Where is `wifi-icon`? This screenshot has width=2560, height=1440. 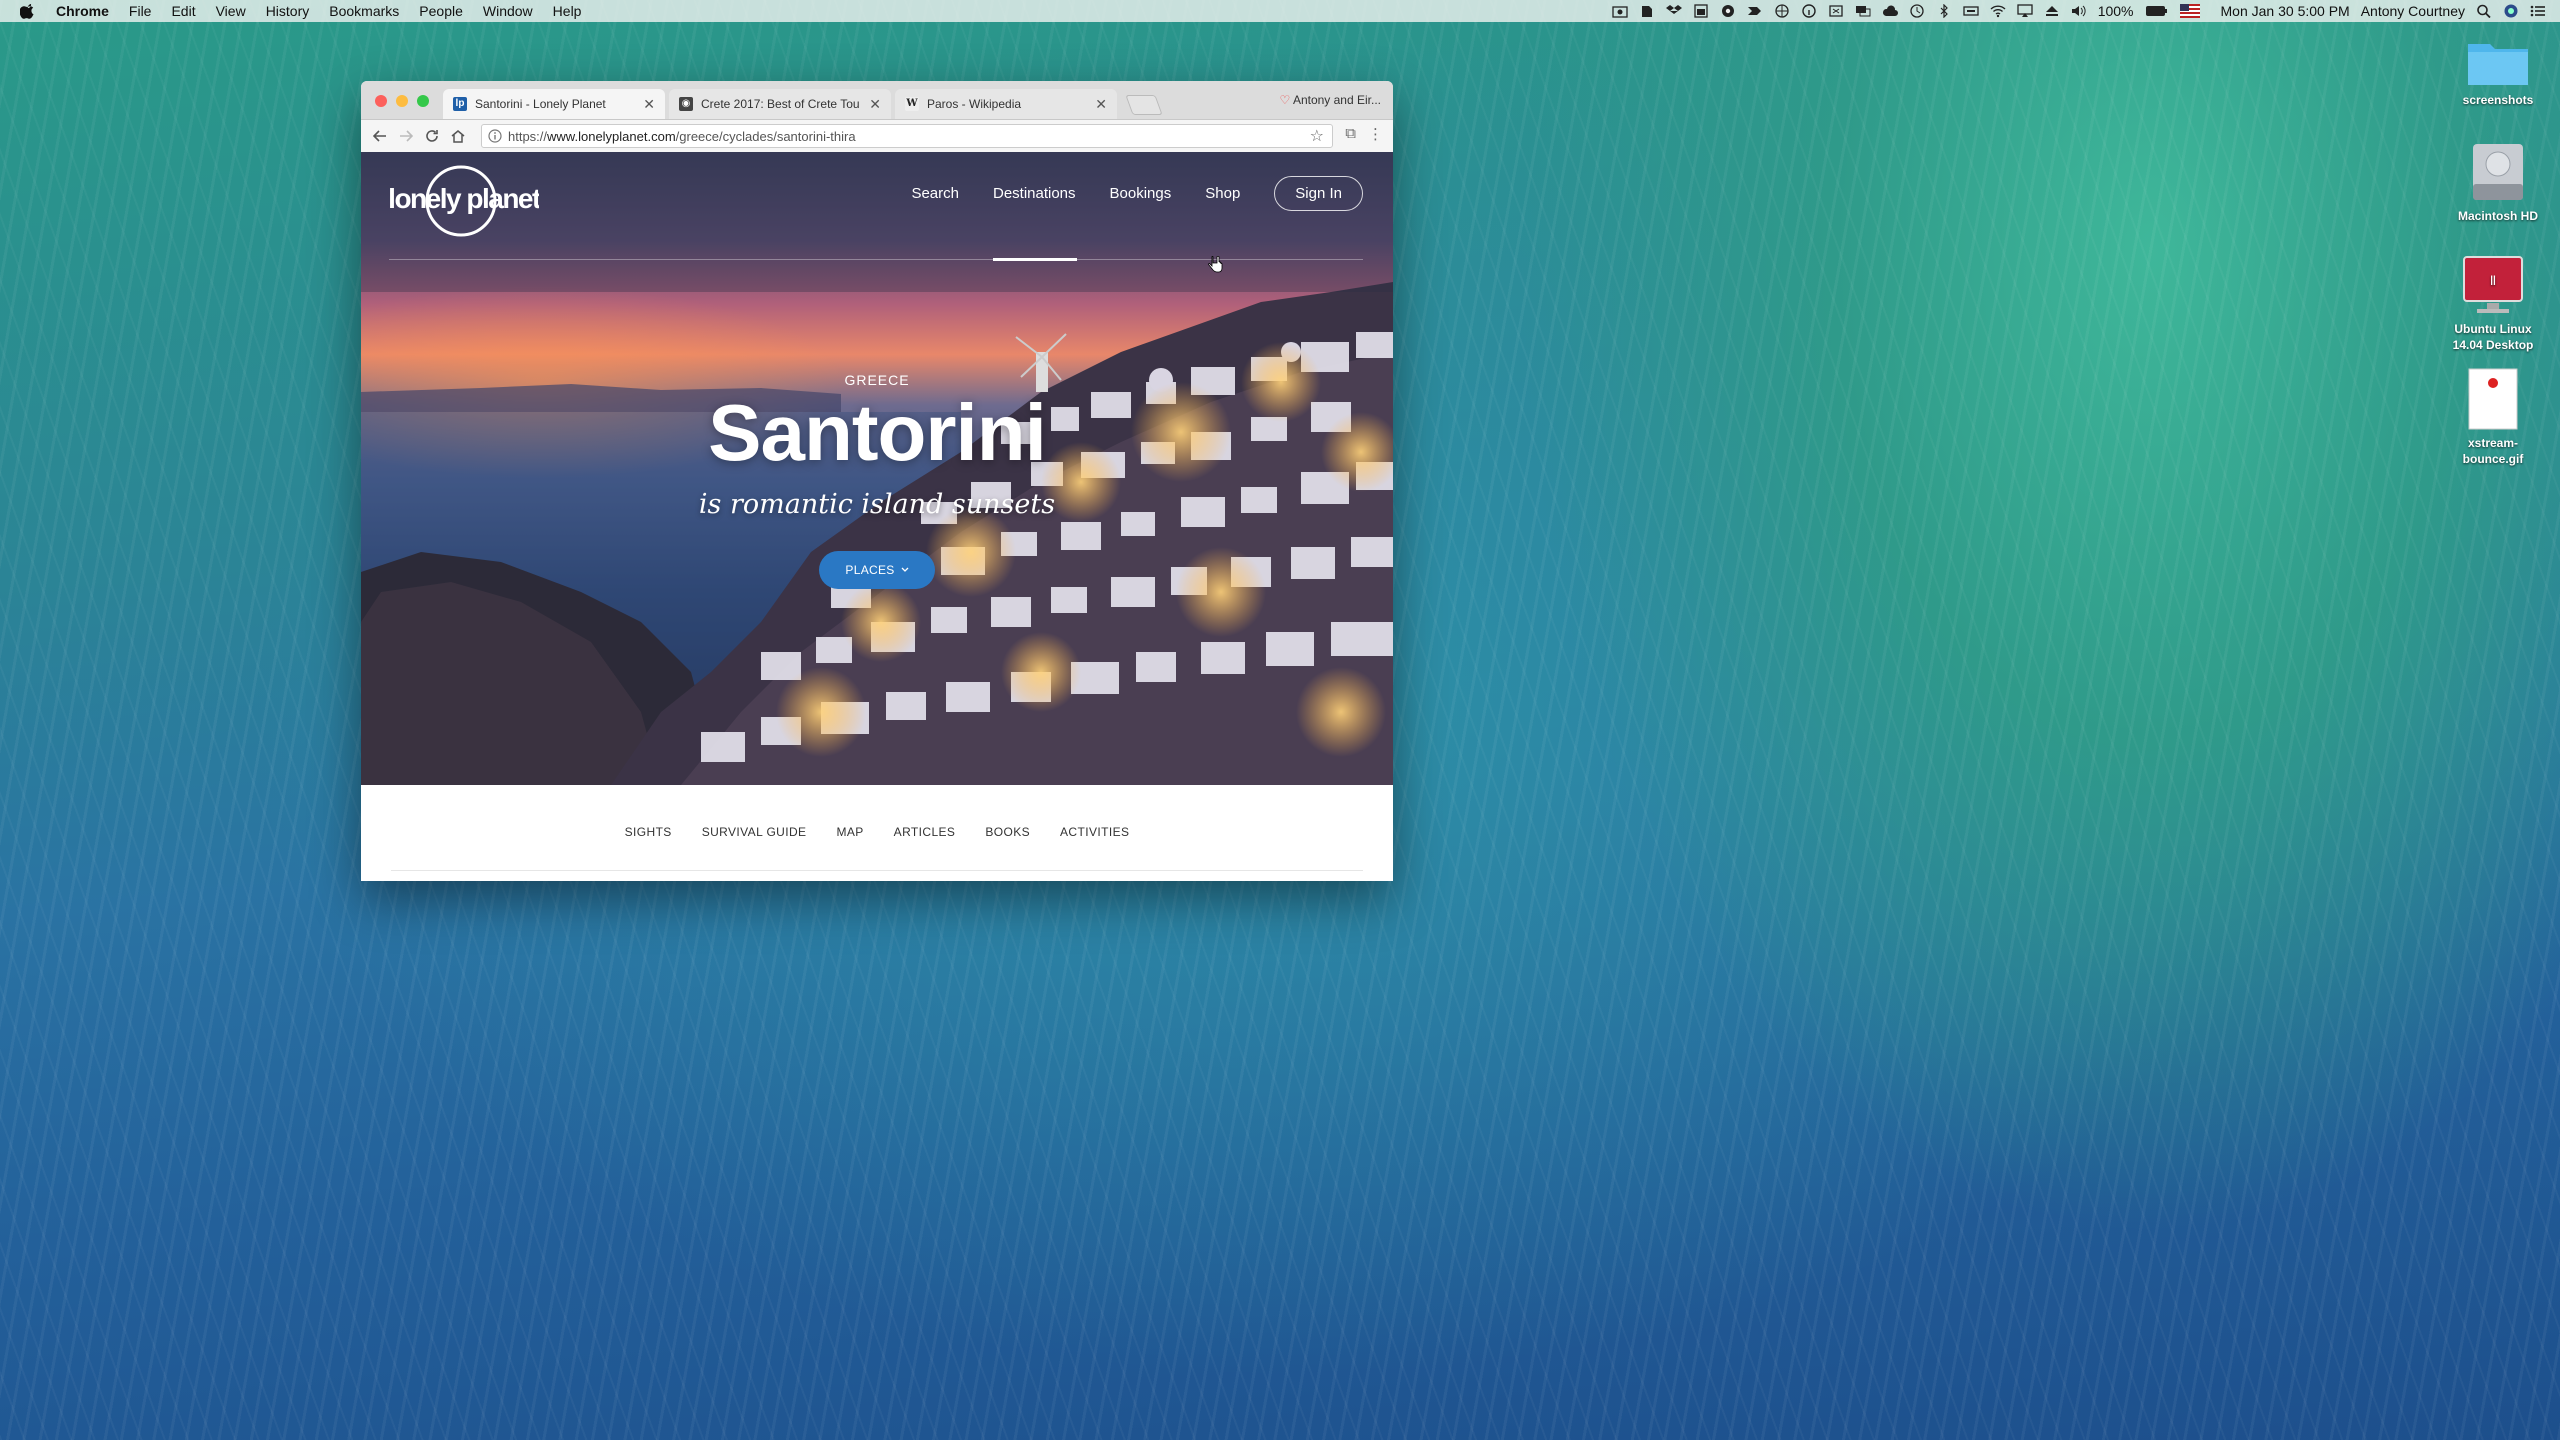
wifi-icon is located at coordinates (1998, 11).